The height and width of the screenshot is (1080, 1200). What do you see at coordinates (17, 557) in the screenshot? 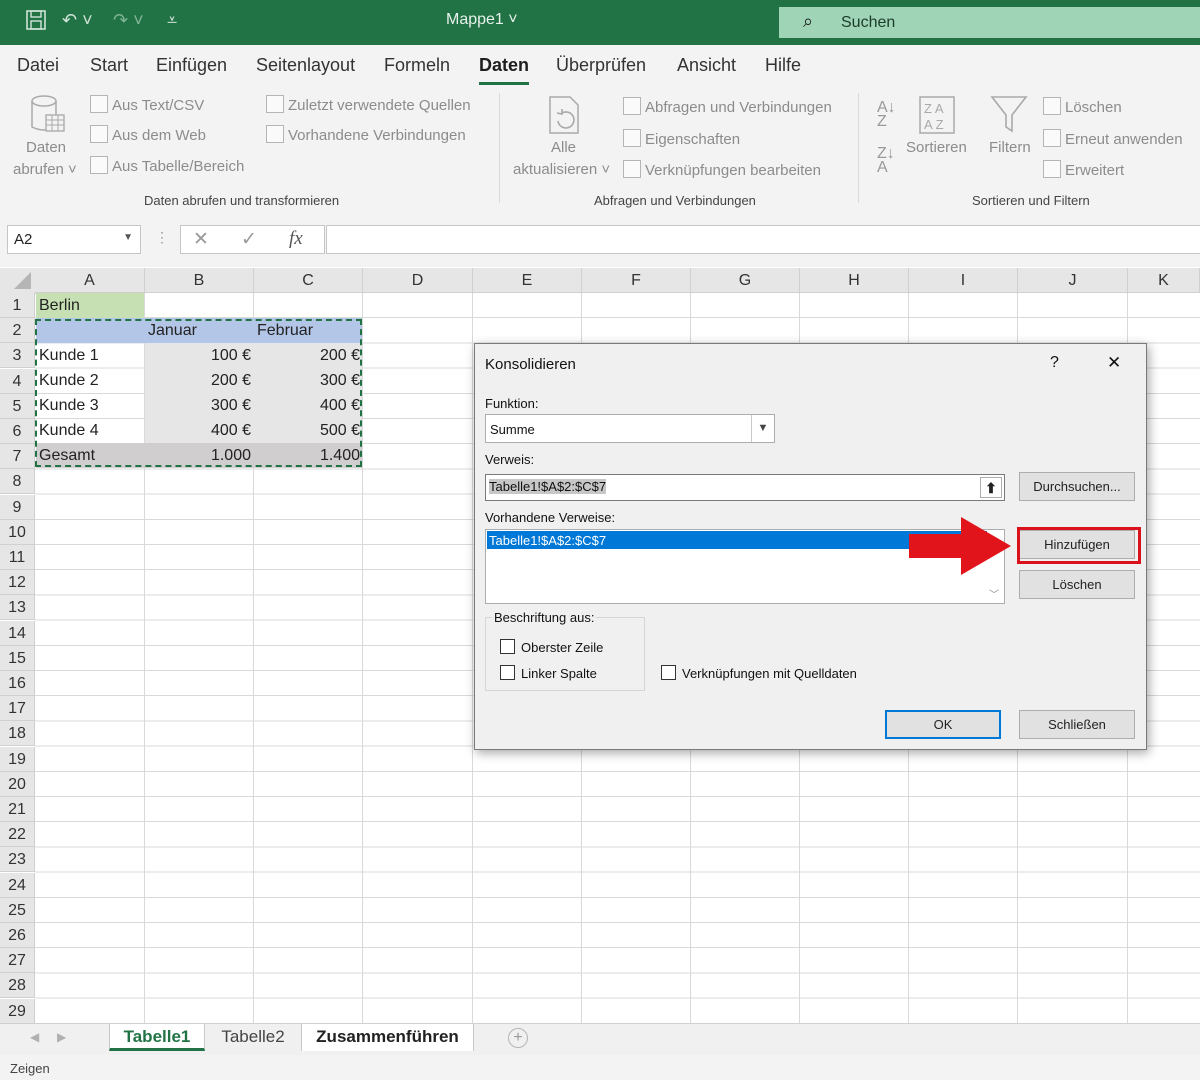
I see `row-header-11: 11` at bounding box center [17, 557].